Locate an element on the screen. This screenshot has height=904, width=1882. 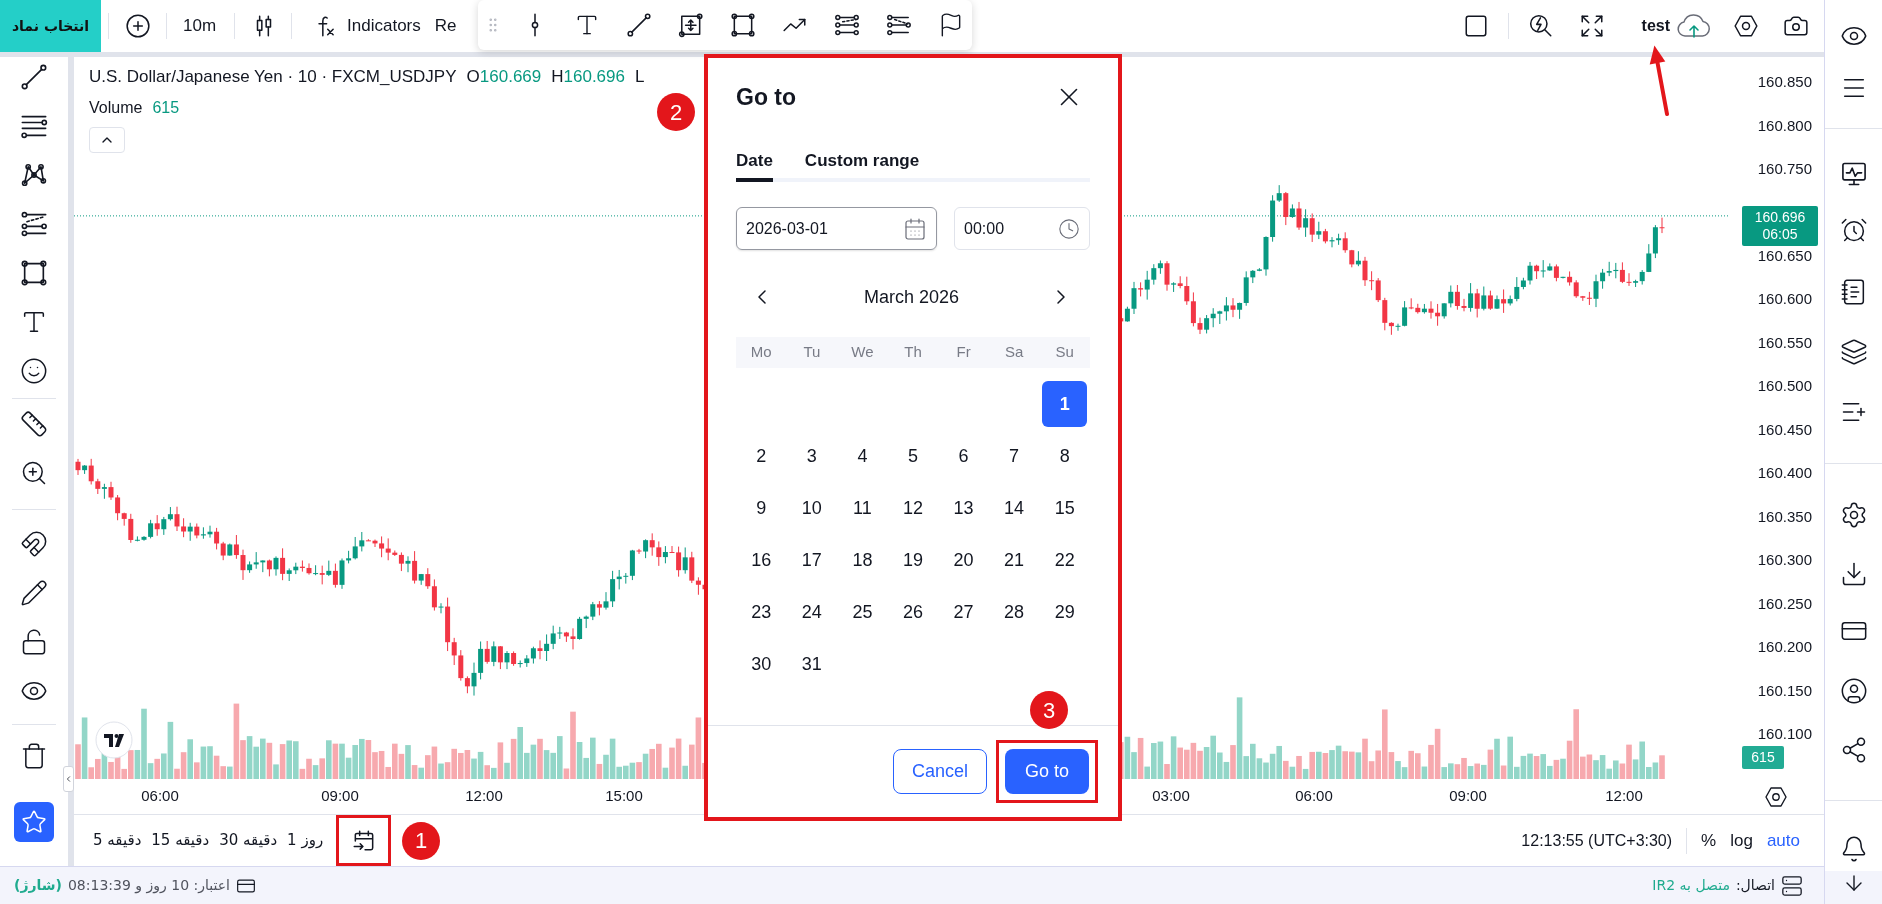
calendar-day: 24 is located at coordinates (812, 612).